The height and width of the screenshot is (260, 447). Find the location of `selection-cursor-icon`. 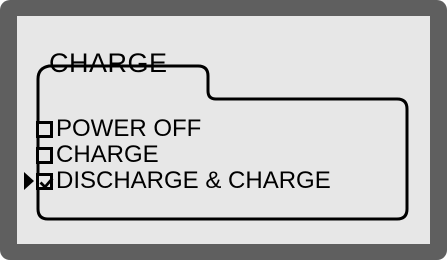

selection-cursor-icon is located at coordinates (29, 181).